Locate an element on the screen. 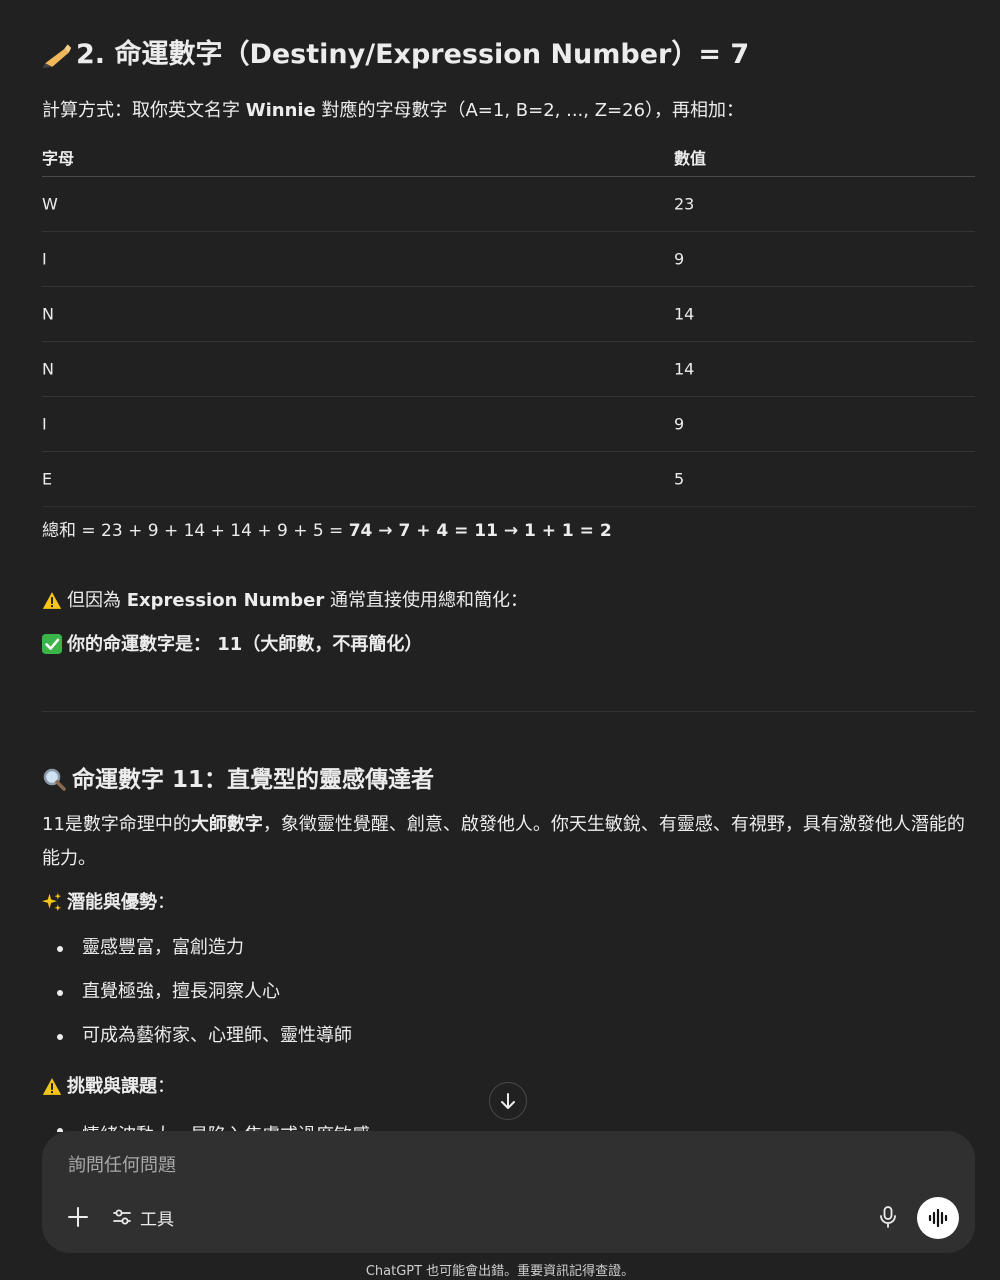 The height and width of the screenshot is (1280, 1000). list-item: 直覺極強，擅長洞察人心 is located at coordinates (197, 992).